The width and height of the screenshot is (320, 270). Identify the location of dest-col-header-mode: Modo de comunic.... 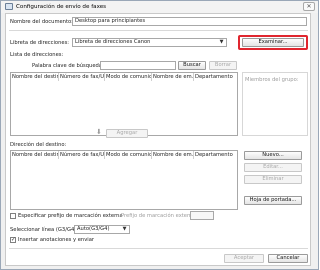
(128, 155).